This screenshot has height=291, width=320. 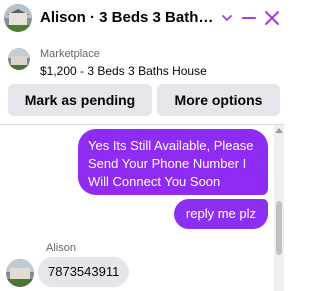 I want to click on thread-scrollbar, so click(x=279, y=208).